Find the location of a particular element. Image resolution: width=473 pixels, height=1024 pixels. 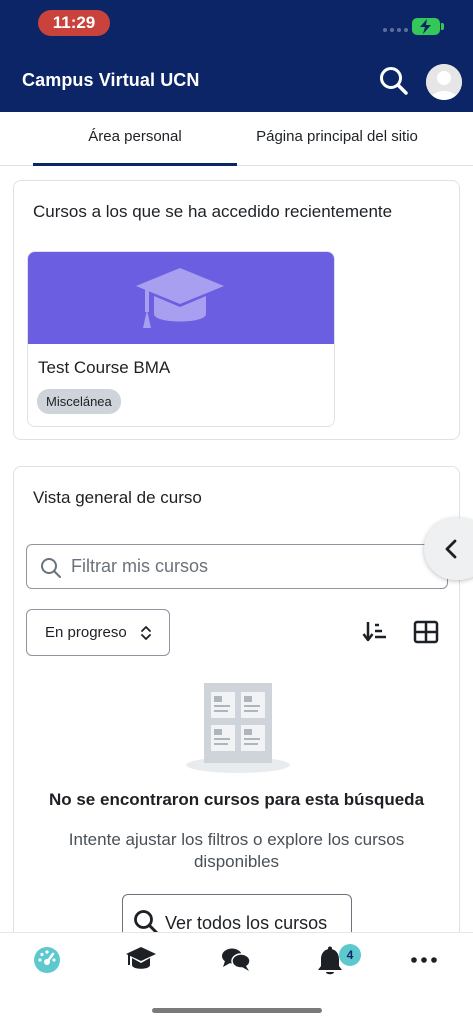

magnifier-icon is located at coordinates (51, 568).